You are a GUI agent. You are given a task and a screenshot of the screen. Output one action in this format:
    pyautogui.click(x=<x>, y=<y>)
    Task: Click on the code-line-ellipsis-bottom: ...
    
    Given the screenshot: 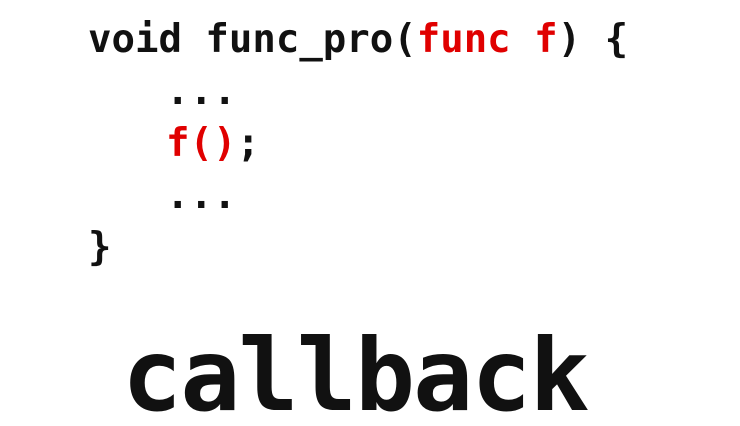 What is the action you would take?
    pyautogui.click(x=358, y=196)
    